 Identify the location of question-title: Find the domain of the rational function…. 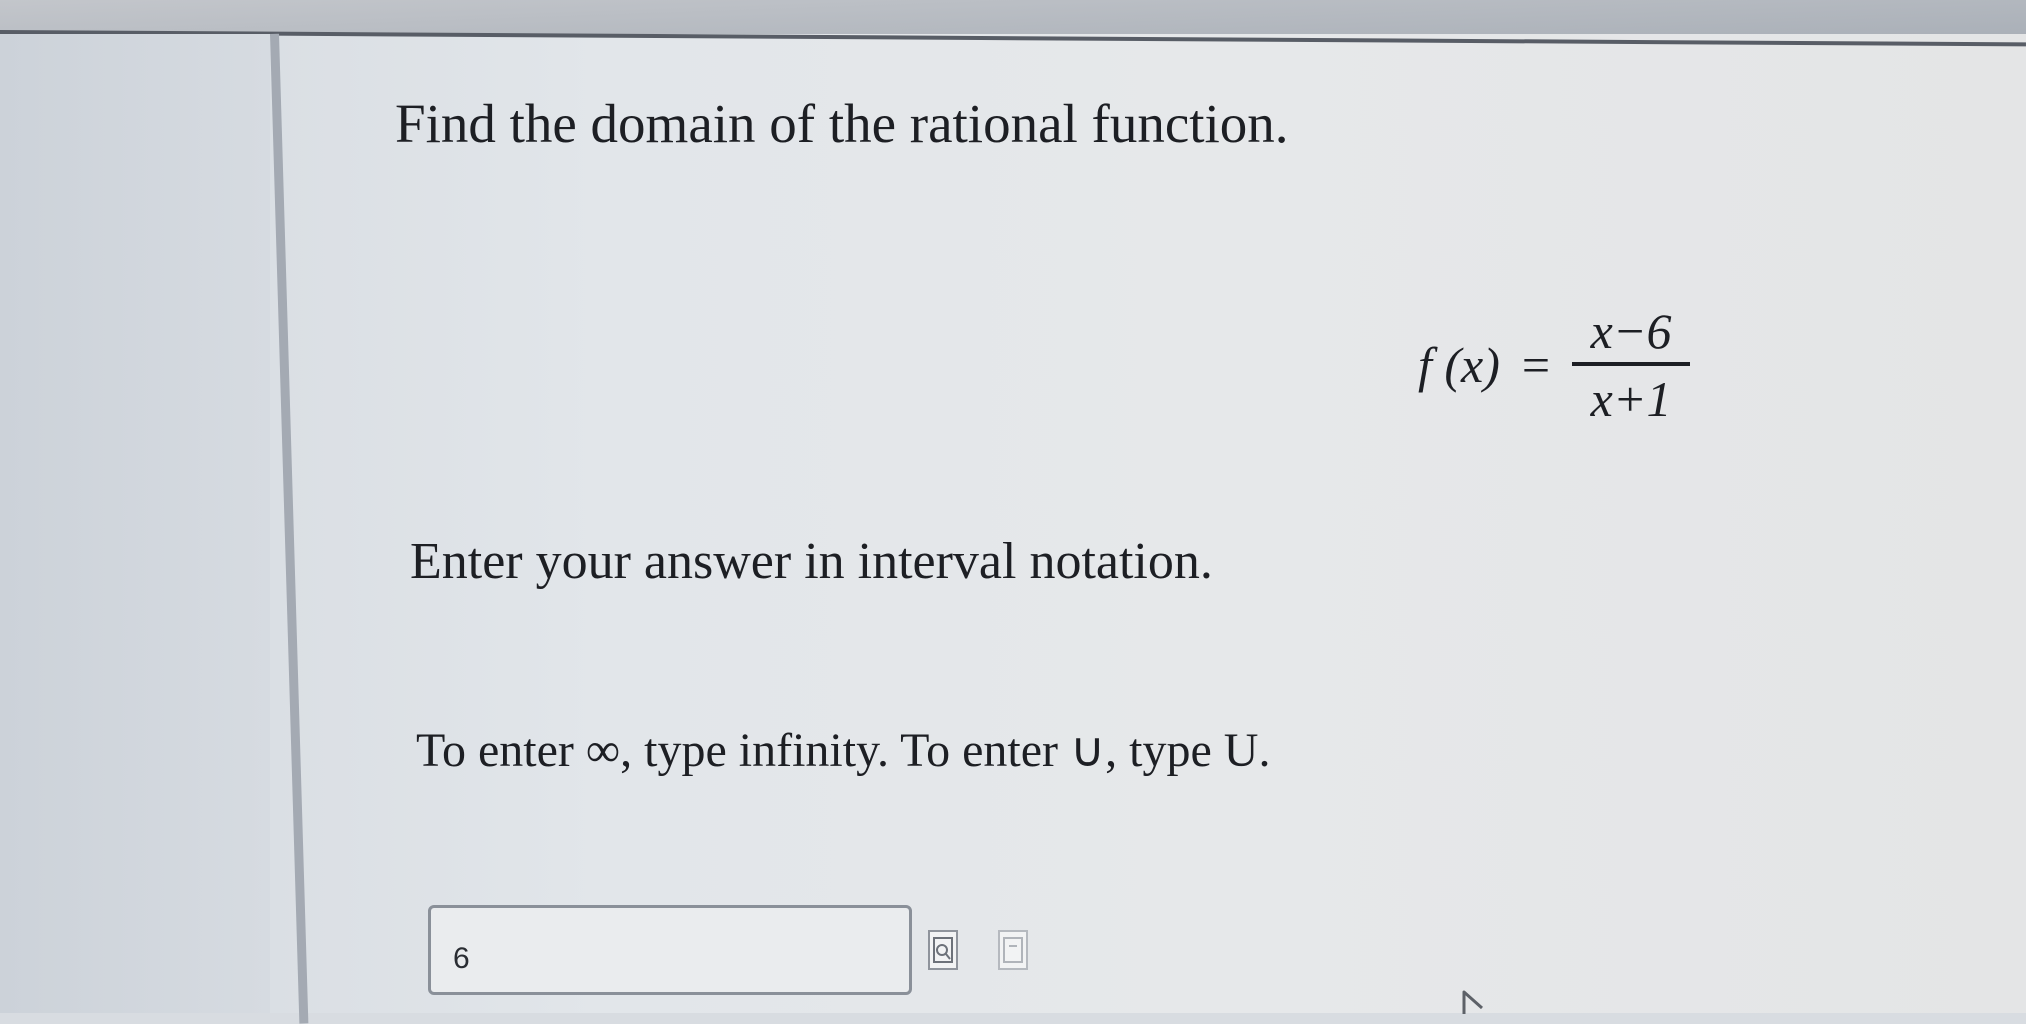
(842, 123).